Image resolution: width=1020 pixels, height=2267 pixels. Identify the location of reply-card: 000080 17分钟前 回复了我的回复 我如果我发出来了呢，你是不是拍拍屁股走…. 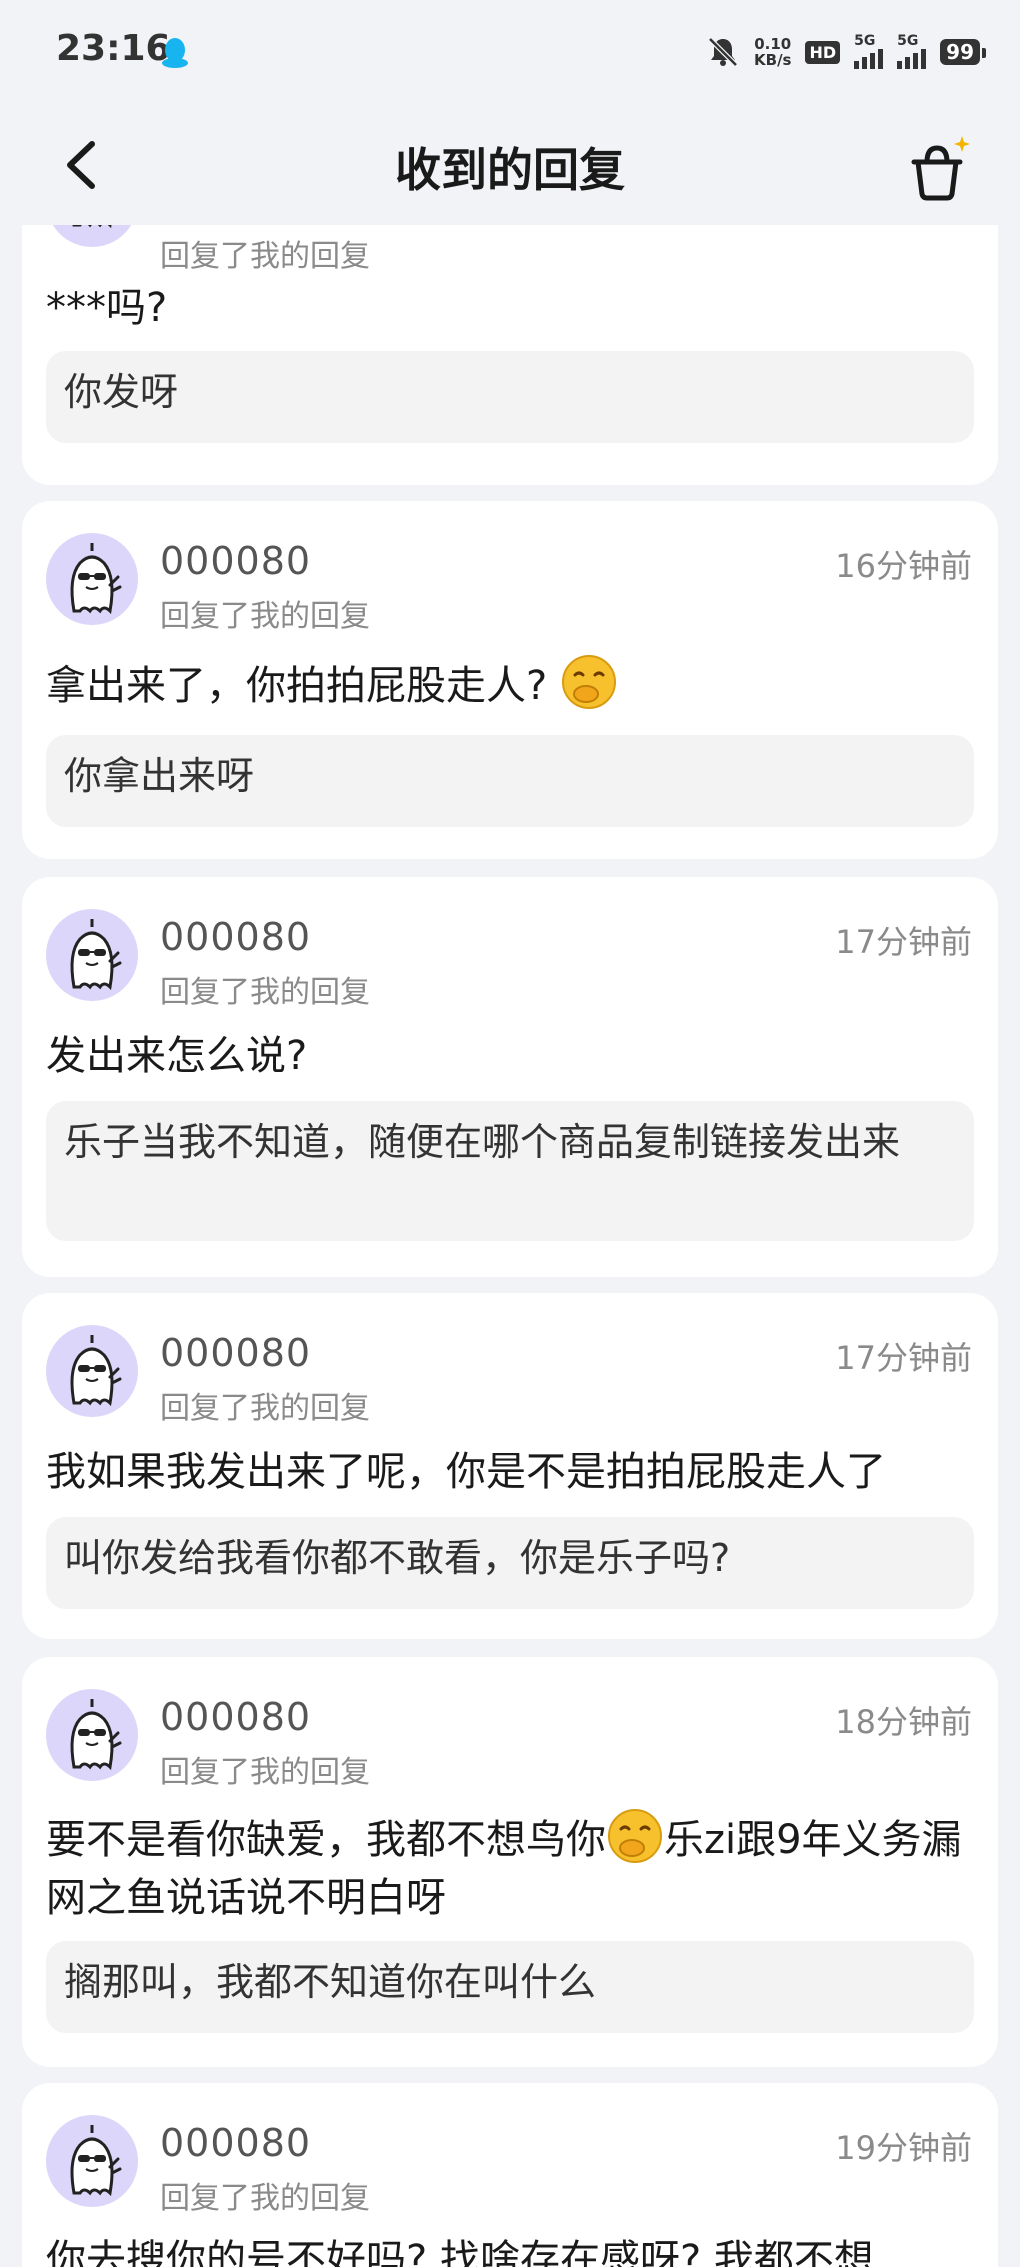
(510, 1466).